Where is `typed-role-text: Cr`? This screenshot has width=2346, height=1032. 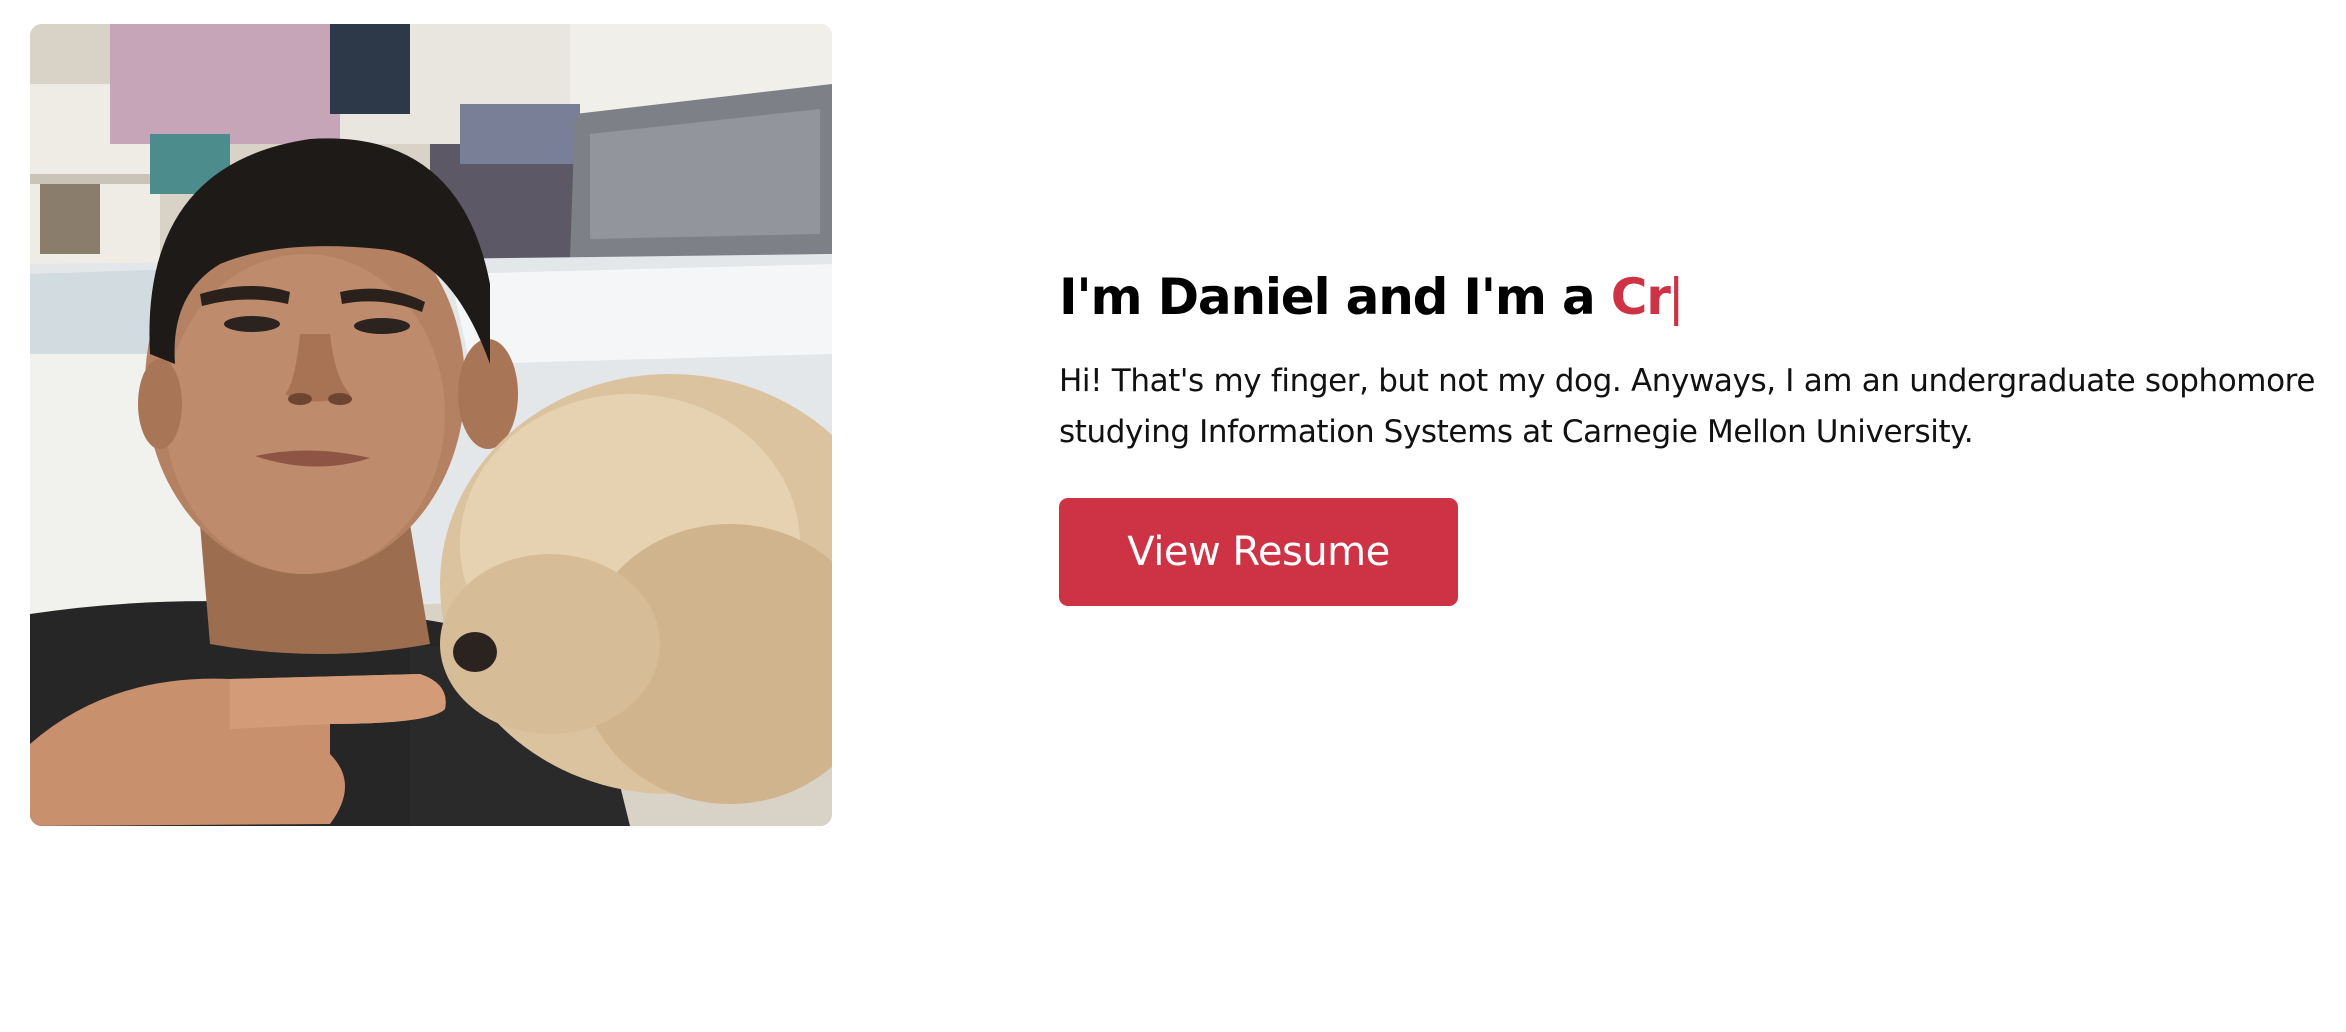
typed-role-text: Cr is located at coordinates (1640, 297).